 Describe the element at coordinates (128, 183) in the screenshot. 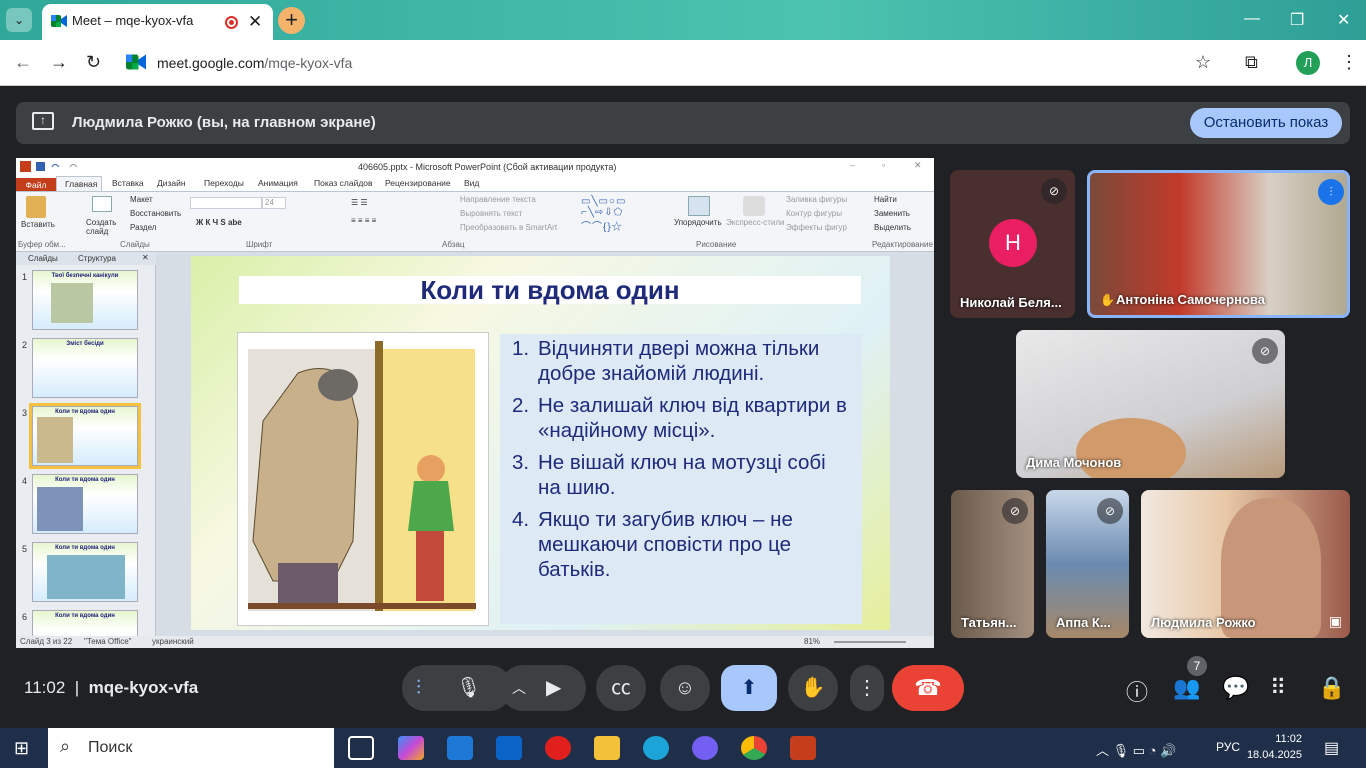

I see `ppt-tab-insert: Вставка` at that location.